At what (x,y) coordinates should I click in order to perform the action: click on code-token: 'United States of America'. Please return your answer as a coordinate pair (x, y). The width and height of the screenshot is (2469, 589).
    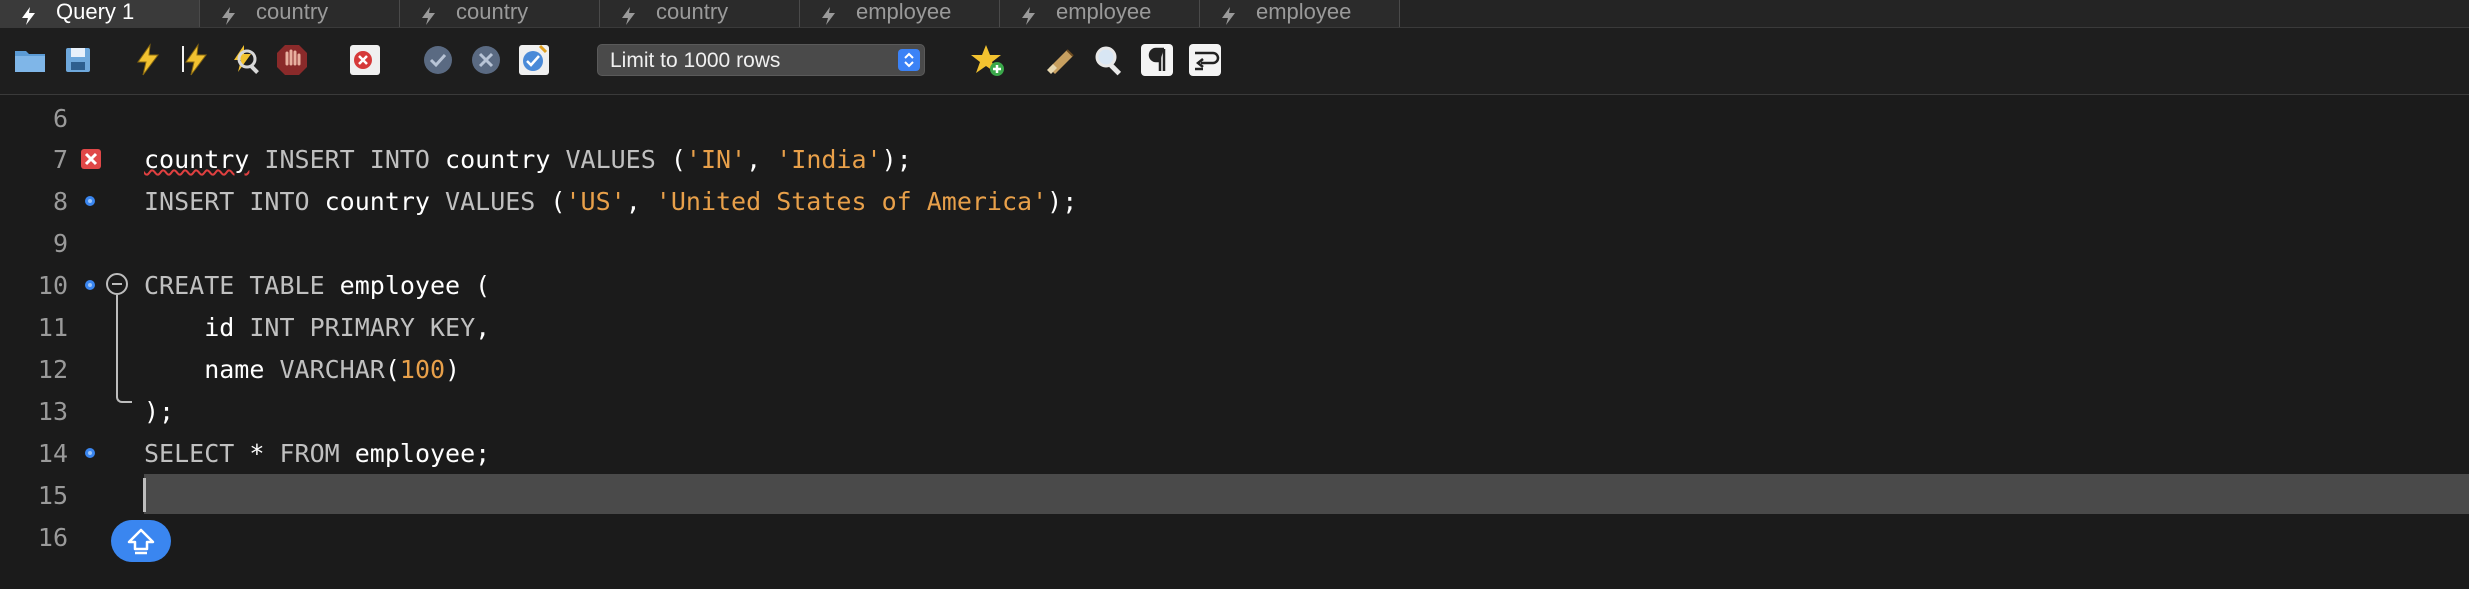
    Looking at the image, I should click on (851, 201).